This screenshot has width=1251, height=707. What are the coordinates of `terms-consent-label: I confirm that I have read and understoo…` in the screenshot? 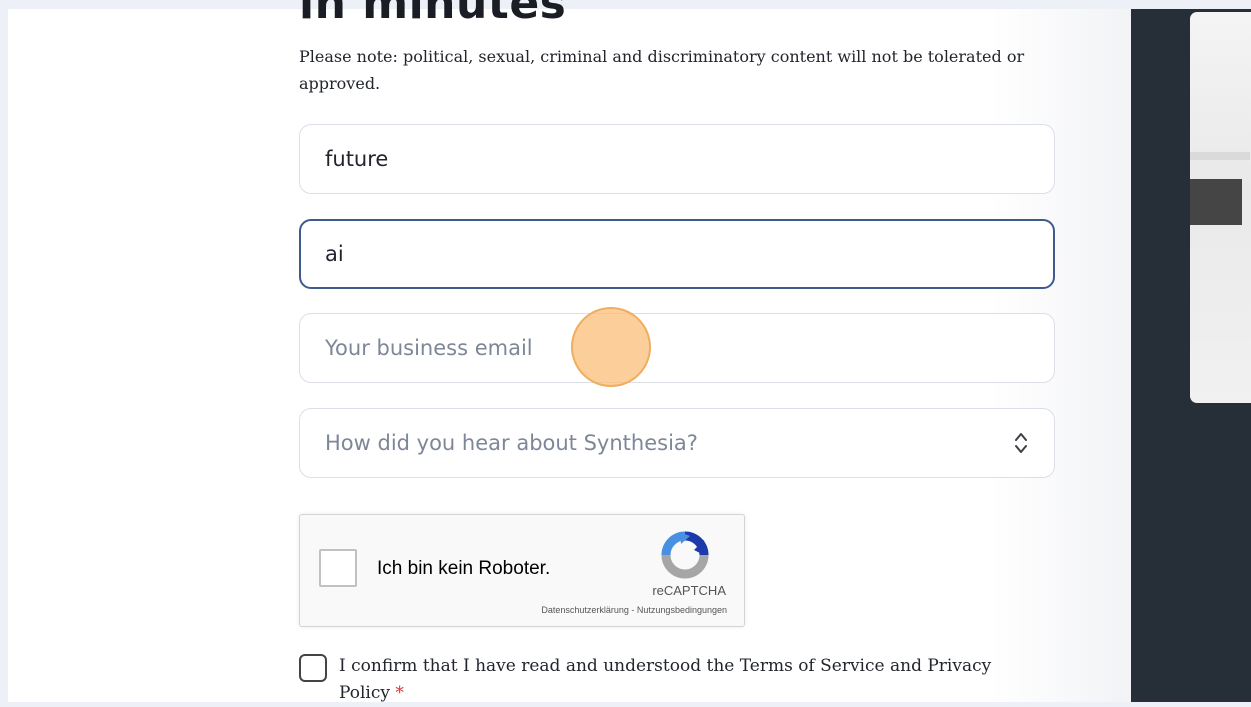 It's located at (689, 680).